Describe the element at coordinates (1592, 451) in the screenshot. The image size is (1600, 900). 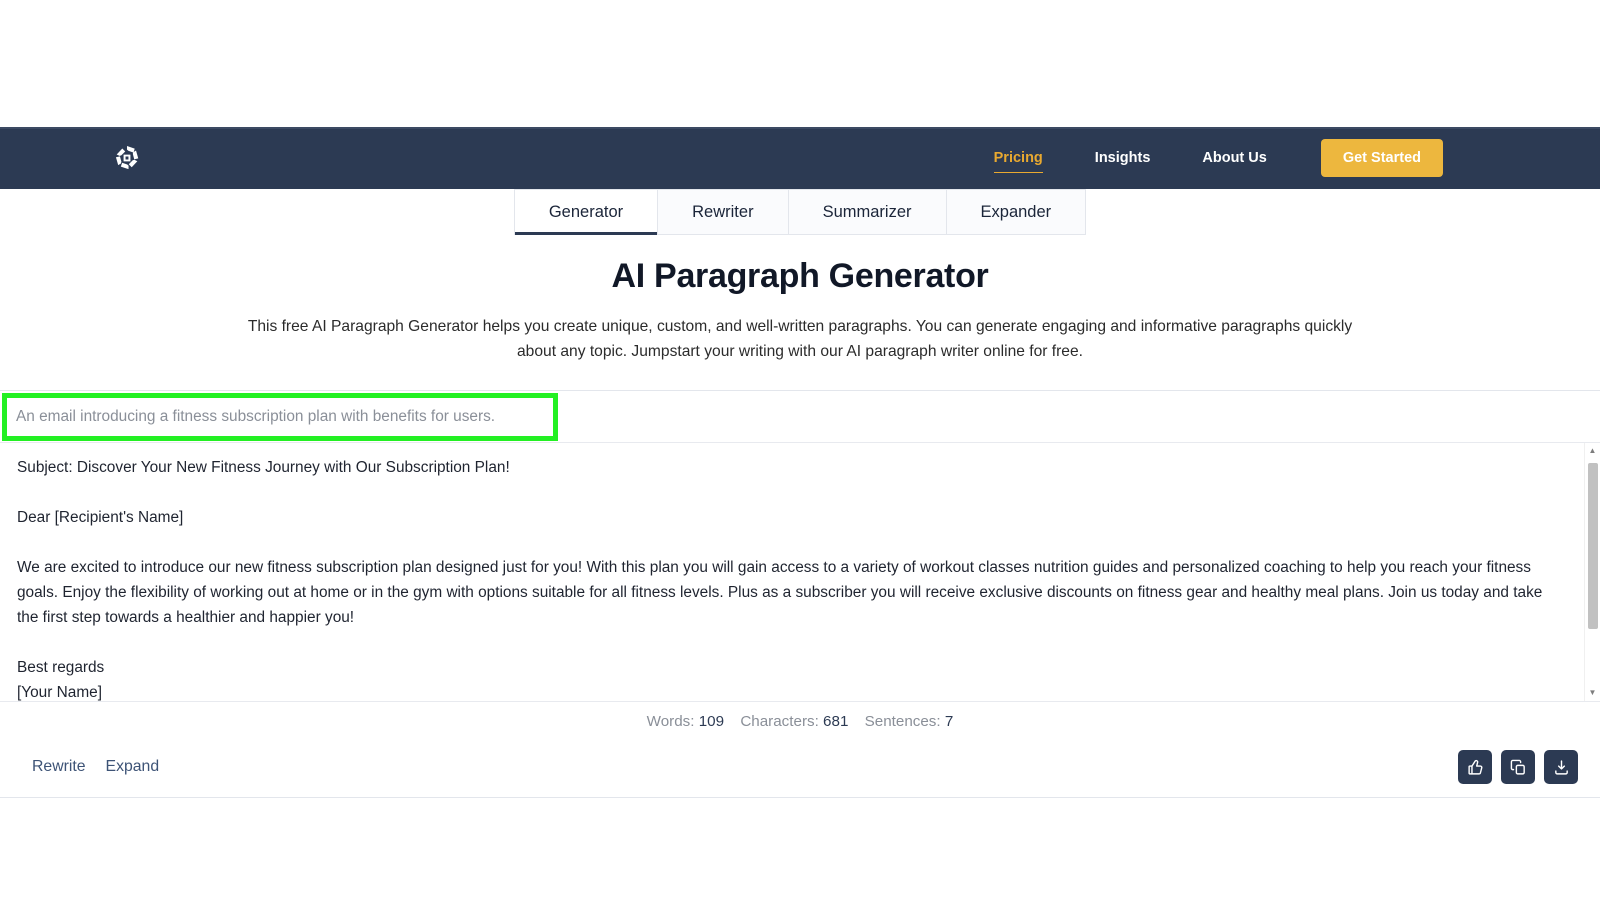
I see `scroll-up-arrow-icon: ▲` at that location.